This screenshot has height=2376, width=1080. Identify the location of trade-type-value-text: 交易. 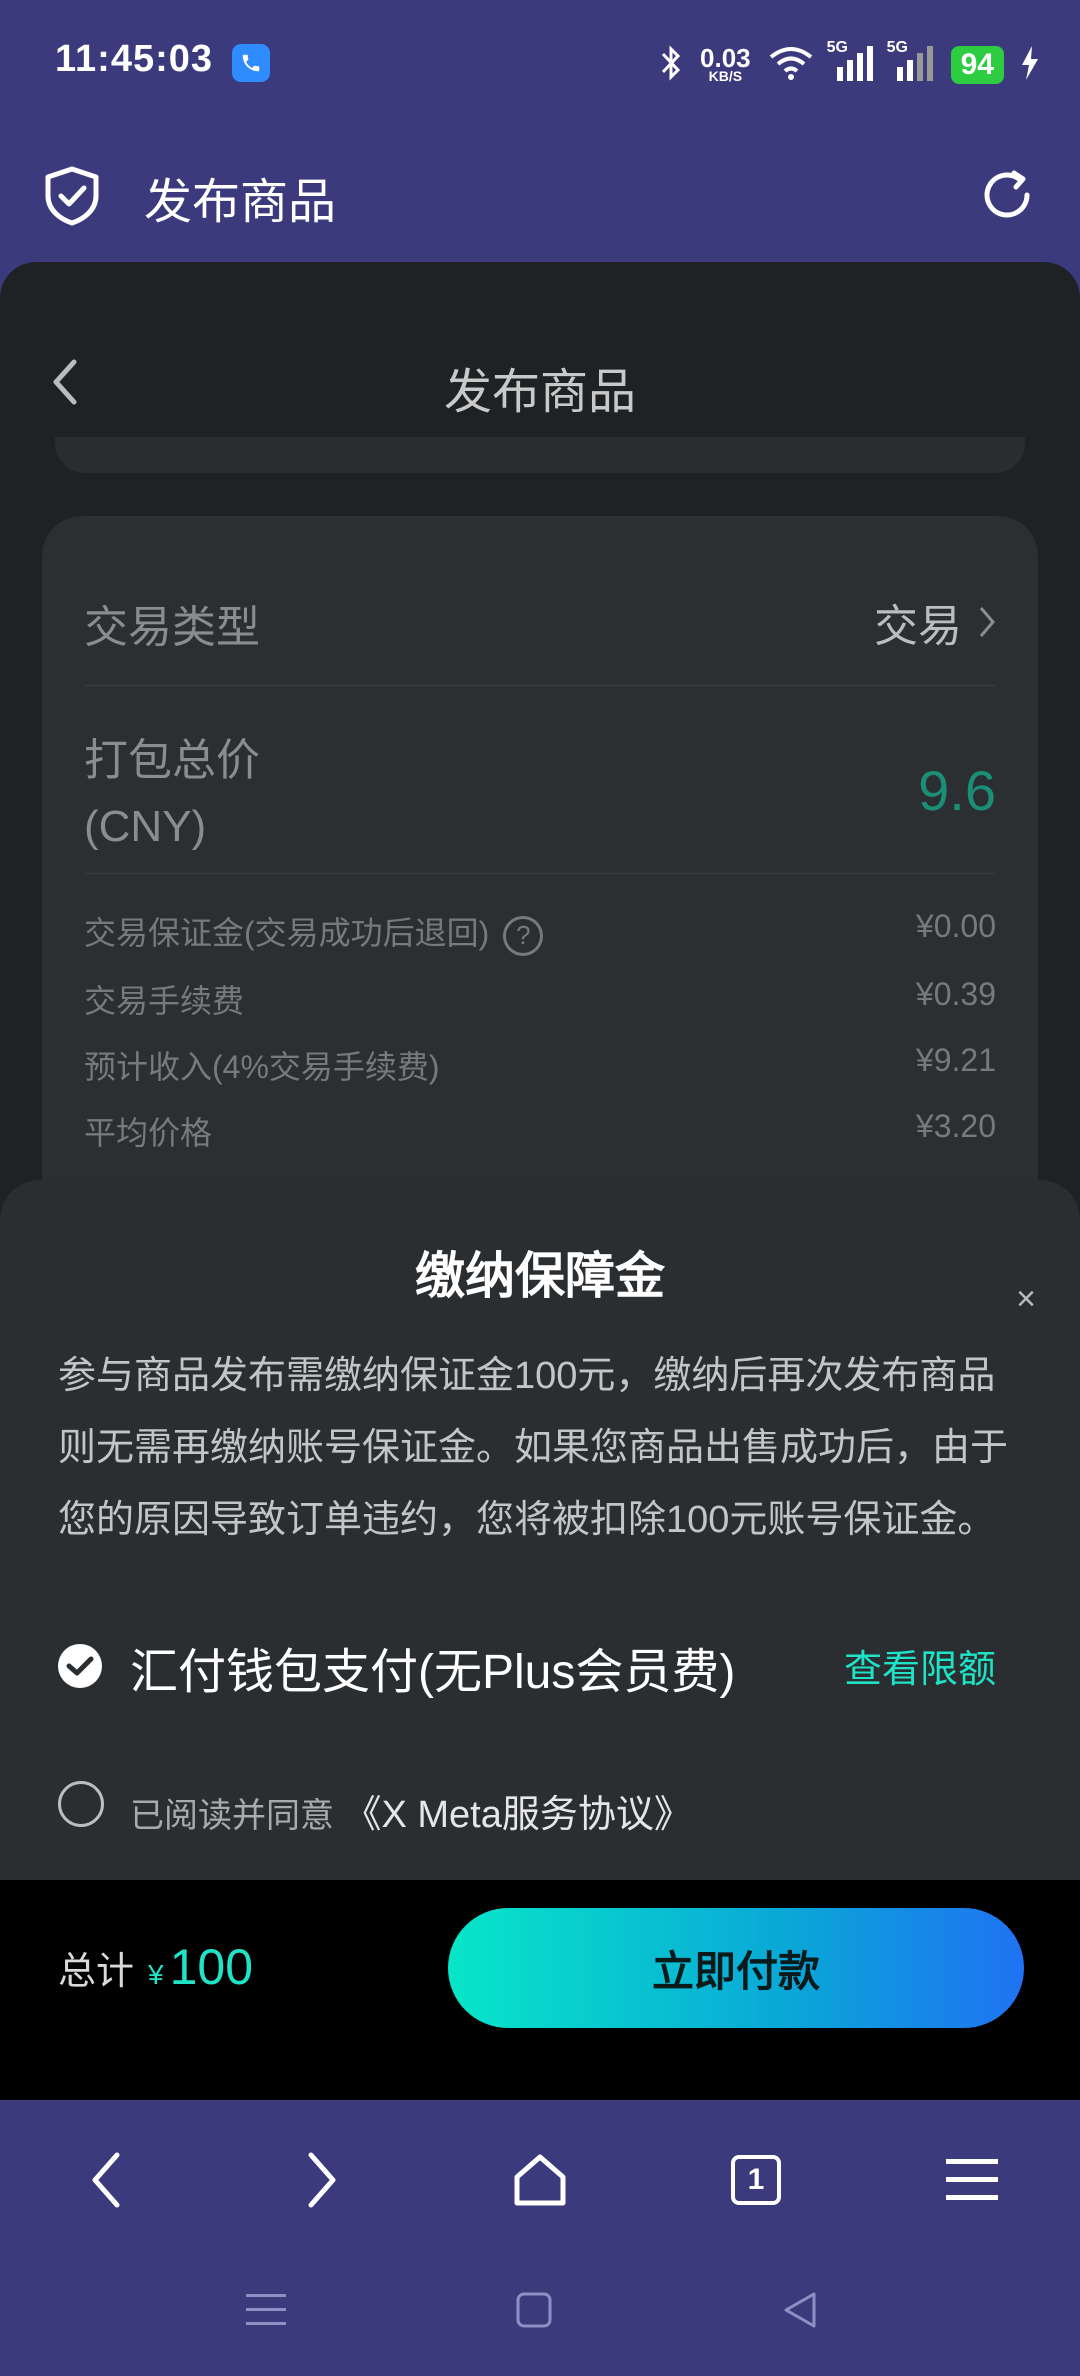
(918, 626).